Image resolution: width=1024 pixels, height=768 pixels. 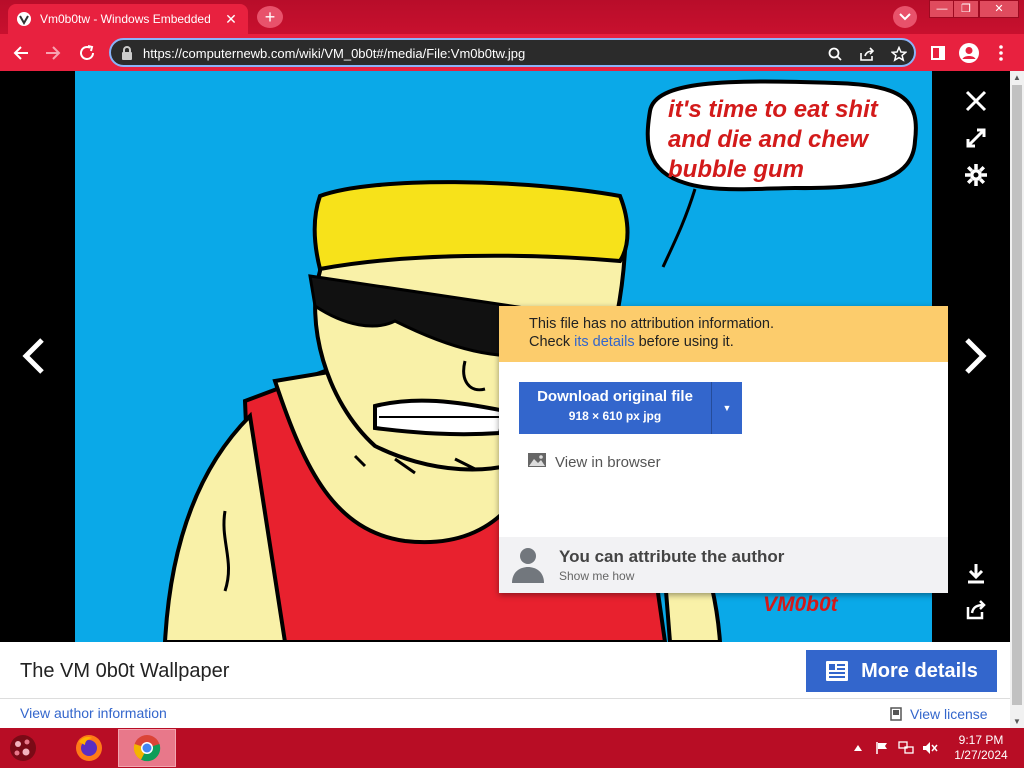 What do you see at coordinates (231, 19) in the screenshot?
I see `tab-close-icon: ✕` at bounding box center [231, 19].